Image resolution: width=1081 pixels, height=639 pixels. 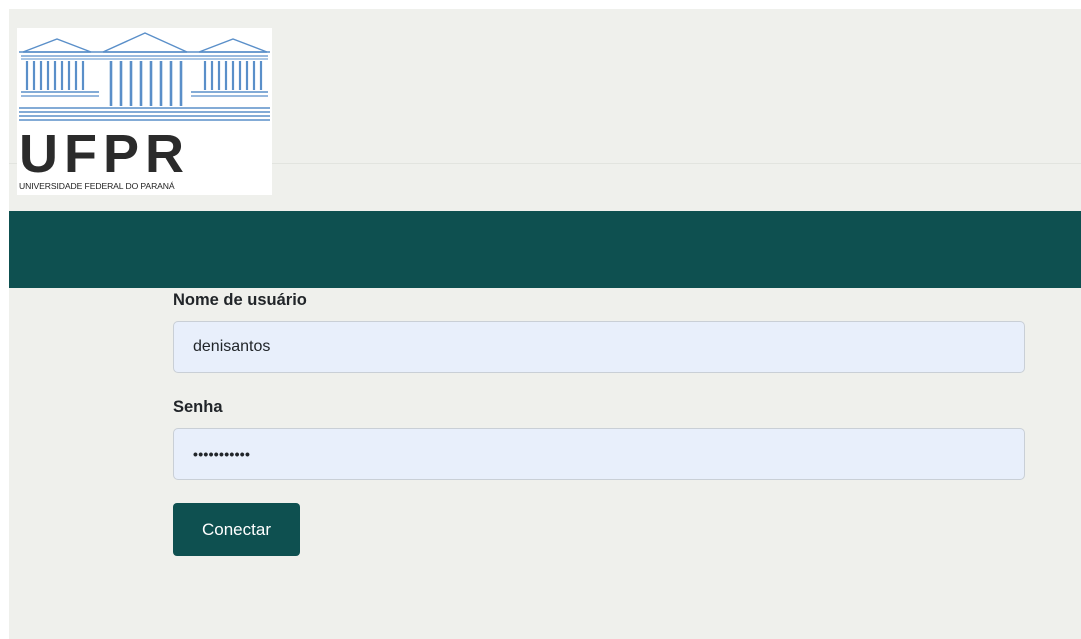 I want to click on password-input: •••••••••••, so click(x=599, y=454).